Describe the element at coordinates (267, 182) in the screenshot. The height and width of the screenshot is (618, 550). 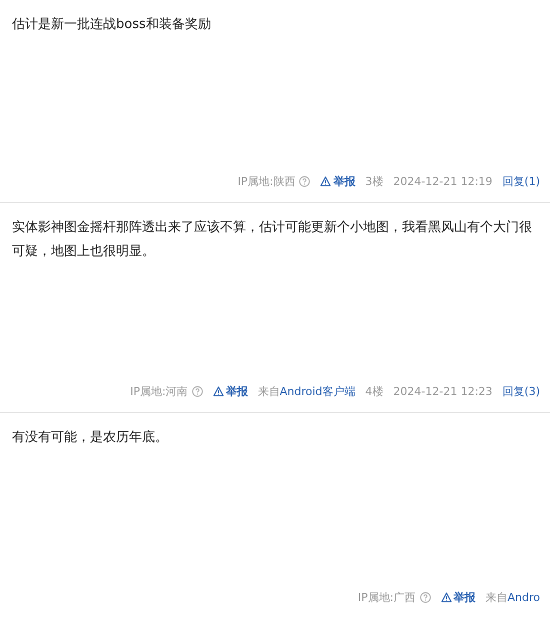
I see `ip-location: IP属地:陕西` at that location.